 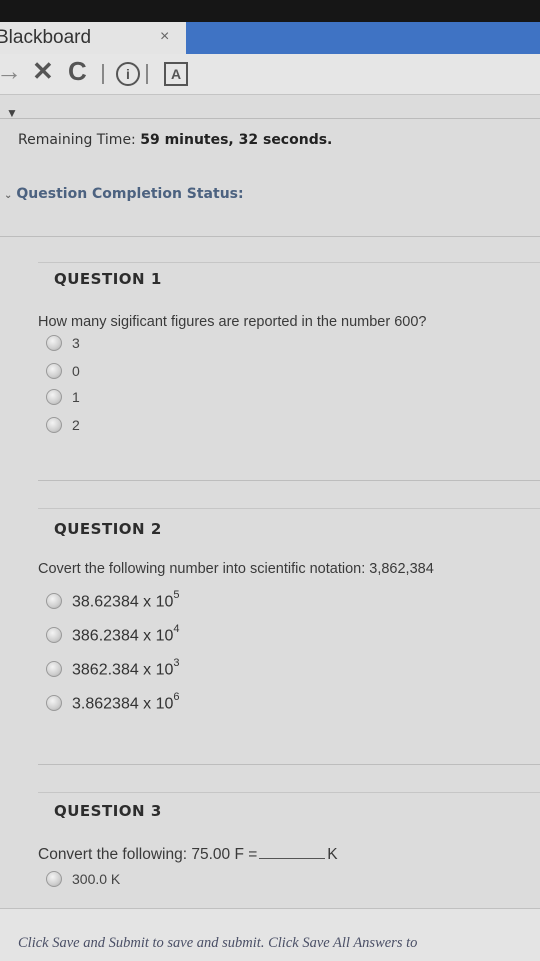 I want to click on answer-blank, so click(x=292, y=852).